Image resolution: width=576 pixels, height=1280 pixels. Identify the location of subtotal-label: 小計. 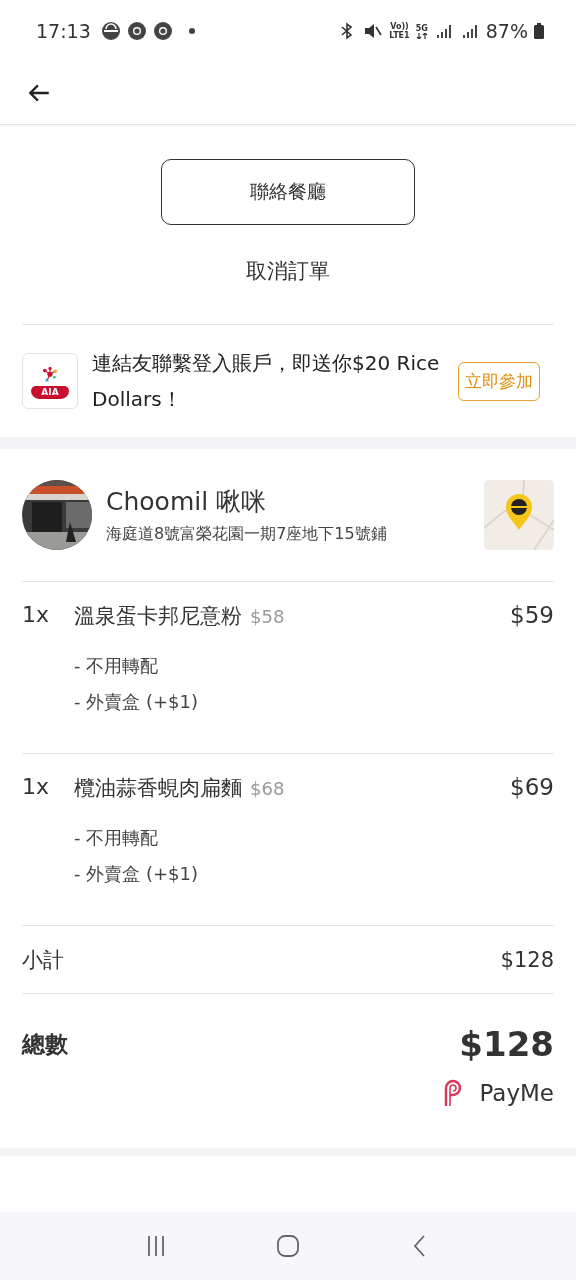
(43, 960).